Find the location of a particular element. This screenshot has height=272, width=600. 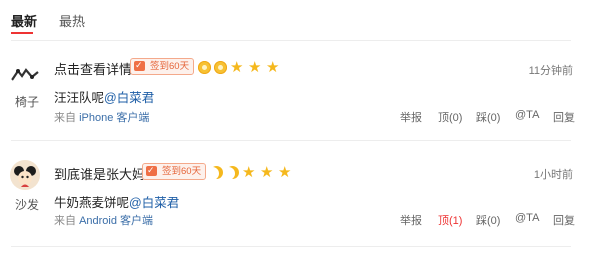

comment-text: 汪汪队呢 is located at coordinates (79, 98).